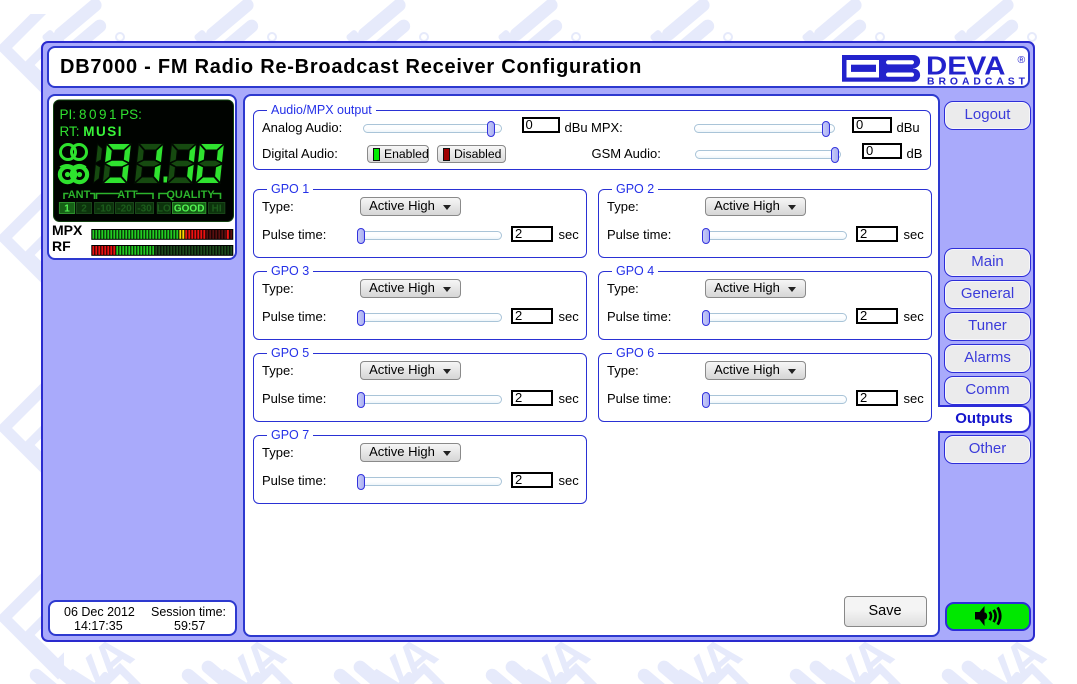 This screenshot has width=1077, height=684. What do you see at coordinates (189, 209) in the screenshot?
I see `svg-text: GOOD` at bounding box center [189, 209].